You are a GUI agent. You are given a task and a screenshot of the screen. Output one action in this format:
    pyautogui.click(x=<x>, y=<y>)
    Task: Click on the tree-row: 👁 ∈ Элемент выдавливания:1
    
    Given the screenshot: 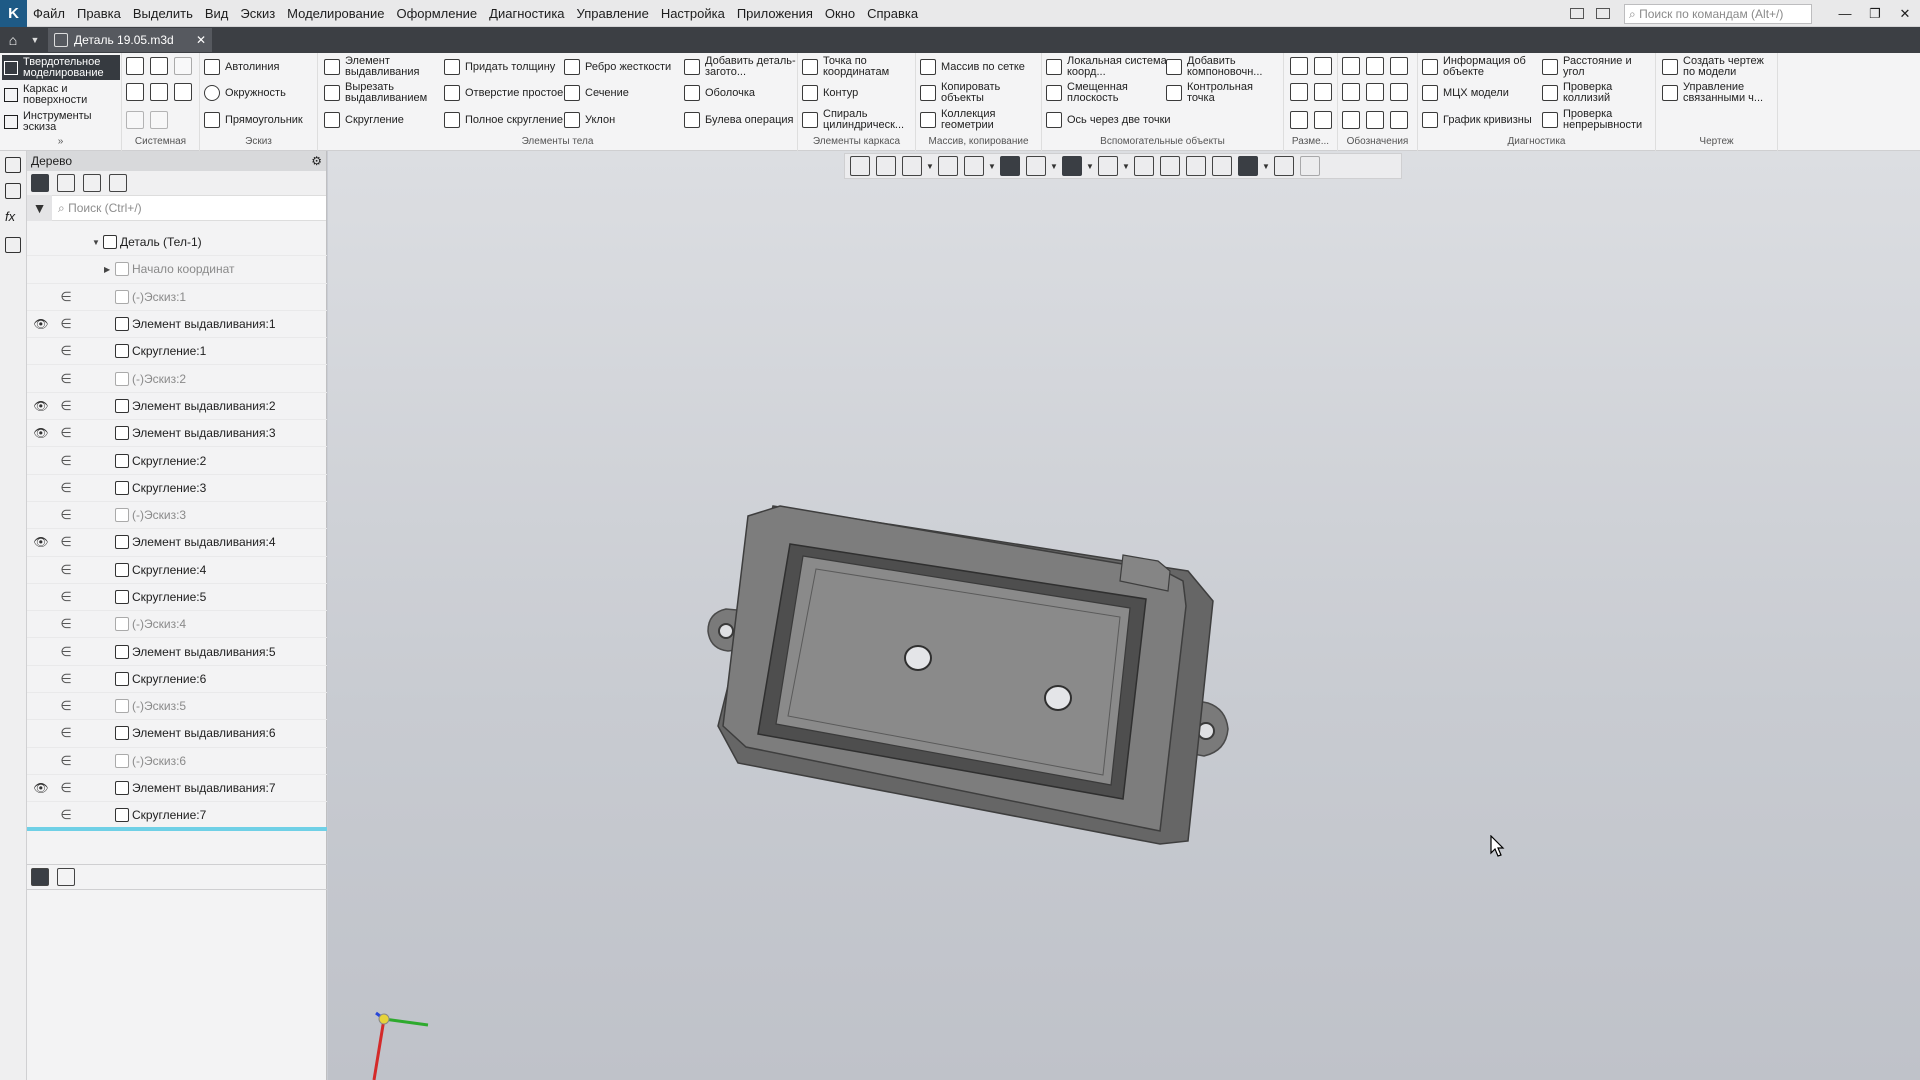 What is the action you would take?
    pyautogui.click(x=177, y=325)
    